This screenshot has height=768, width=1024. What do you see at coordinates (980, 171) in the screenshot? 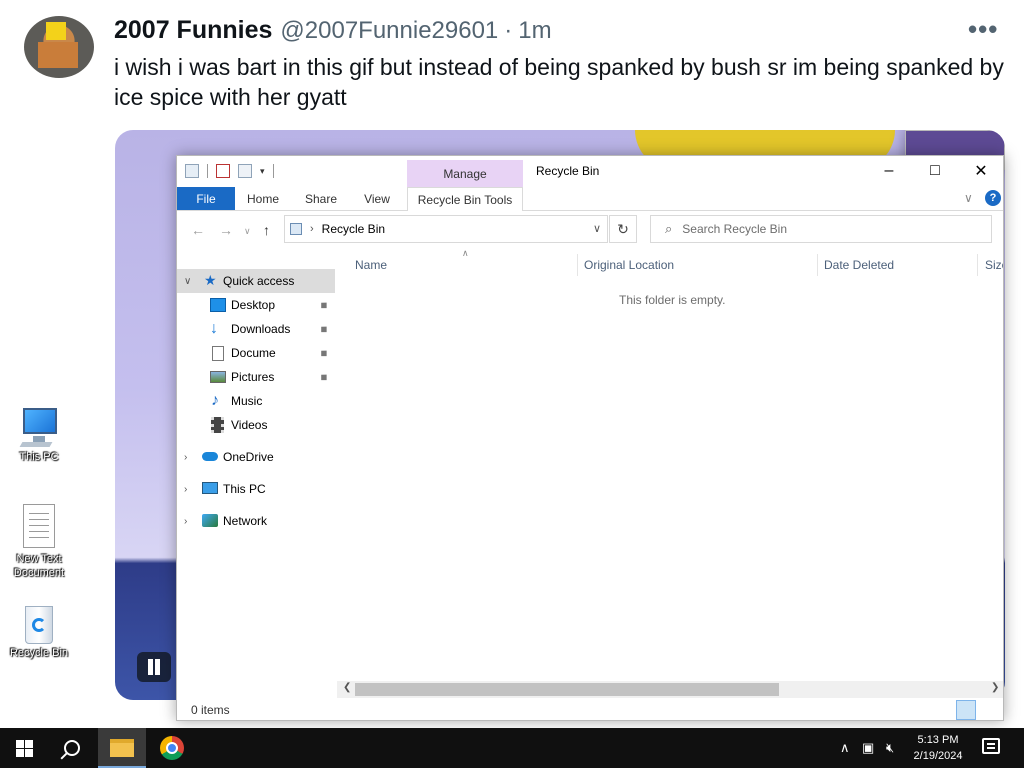
I see `close-button: ✕` at bounding box center [980, 171].